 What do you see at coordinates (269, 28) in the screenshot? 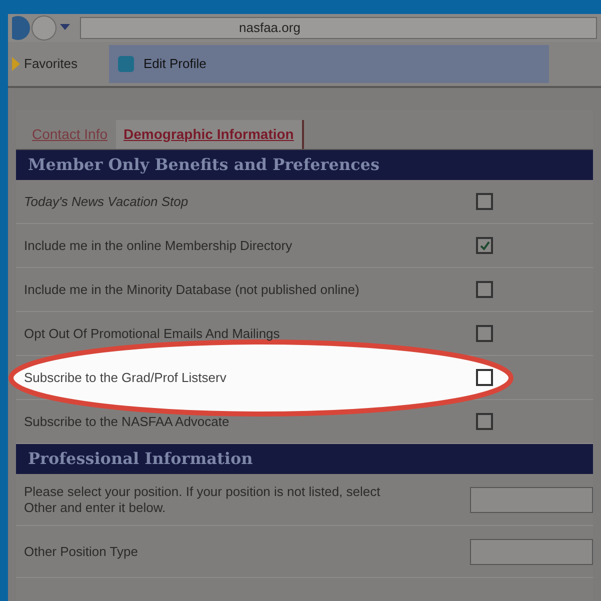
I see `url-text: nasfaa.org` at bounding box center [269, 28].